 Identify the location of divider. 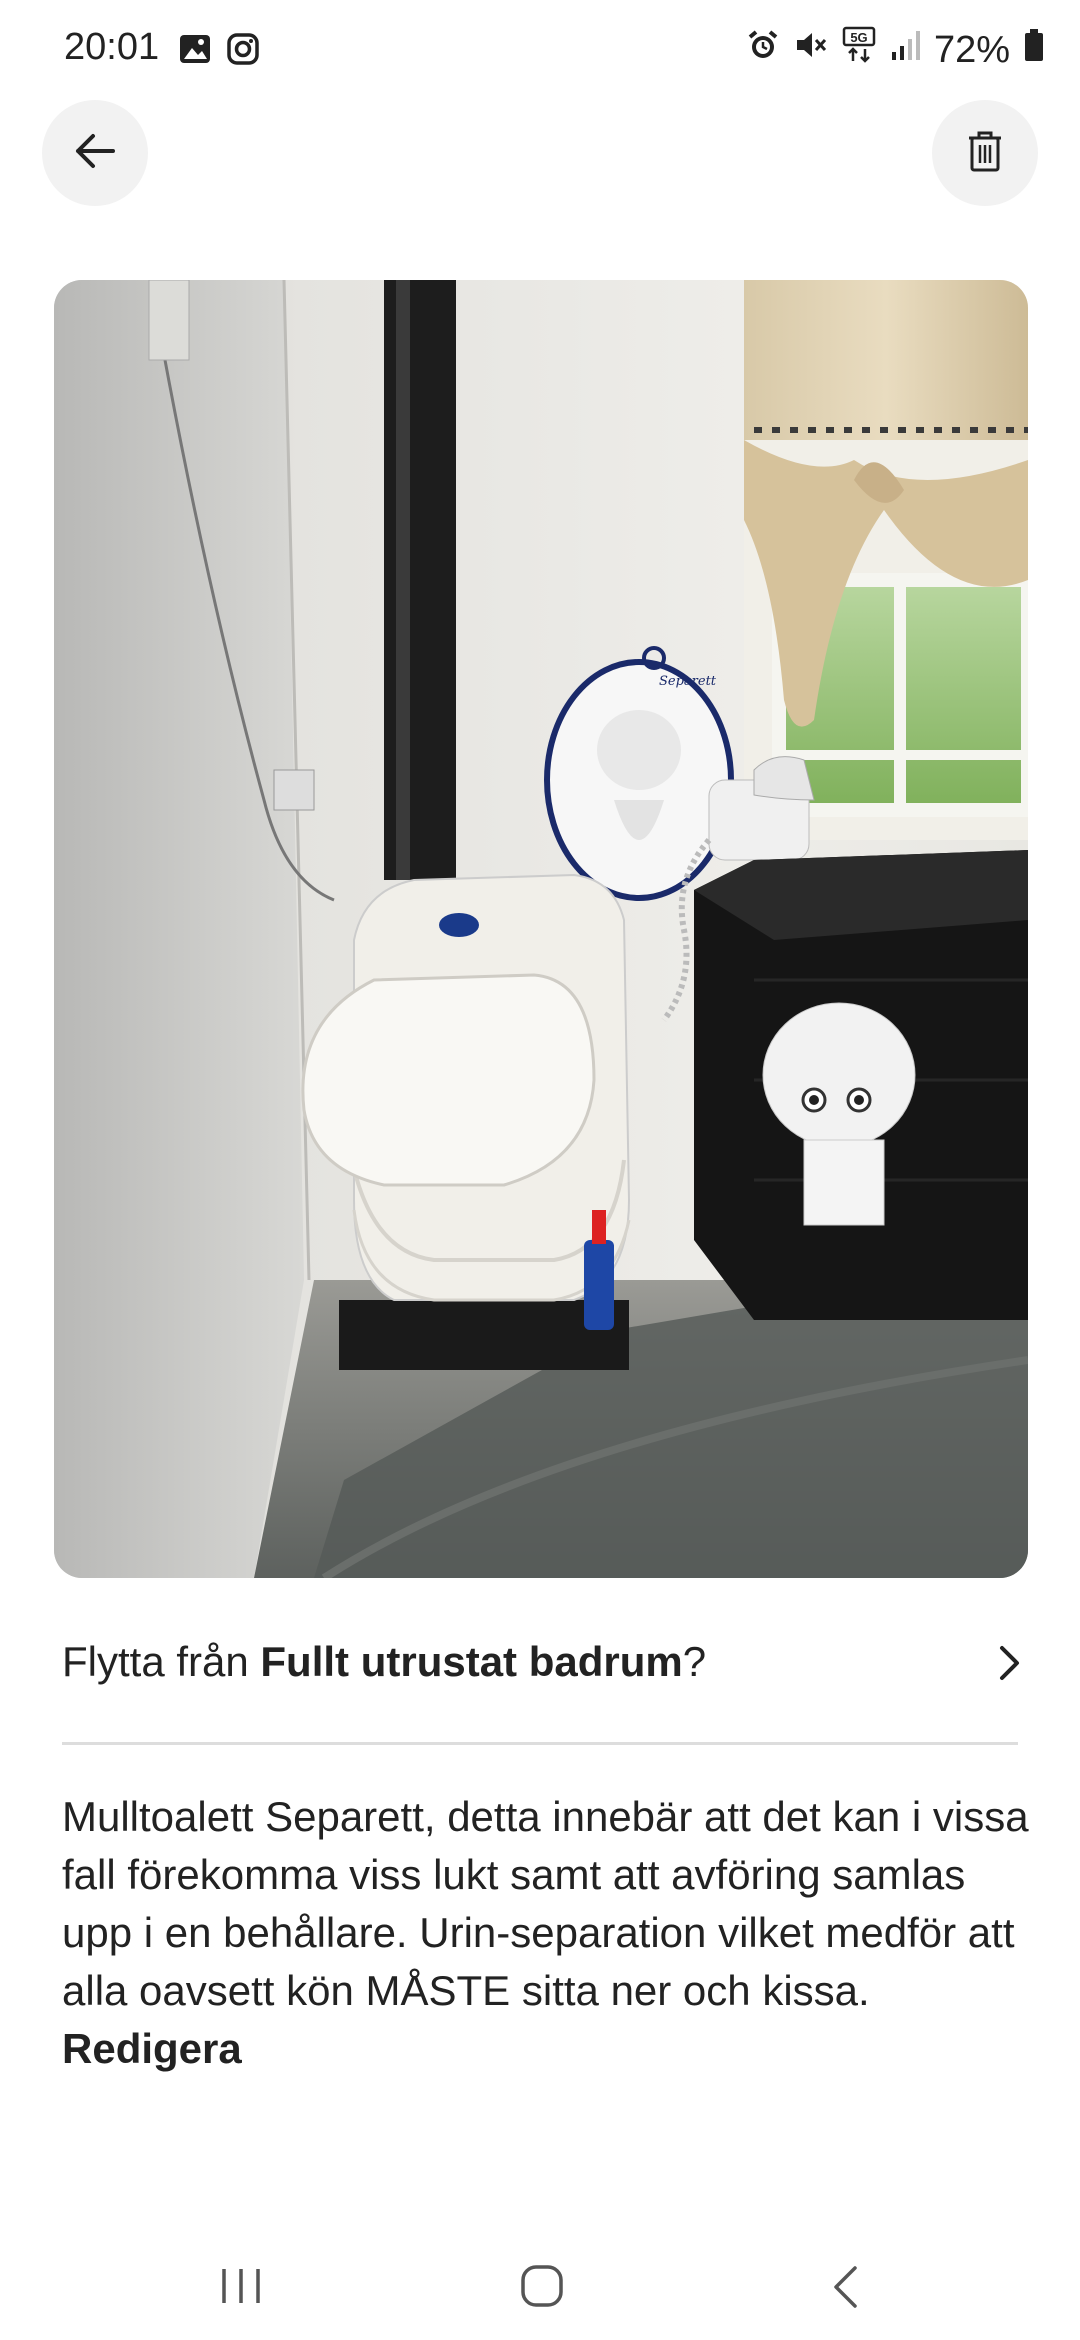
(540, 1743).